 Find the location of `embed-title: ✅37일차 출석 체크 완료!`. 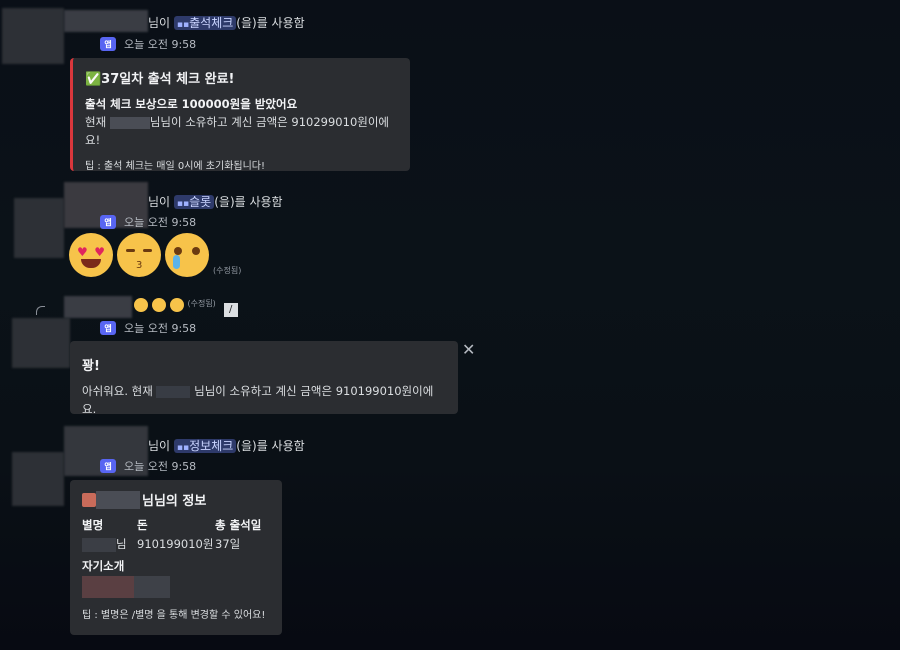

embed-title: ✅37일차 출석 체크 완료! is located at coordinates (160, 79).